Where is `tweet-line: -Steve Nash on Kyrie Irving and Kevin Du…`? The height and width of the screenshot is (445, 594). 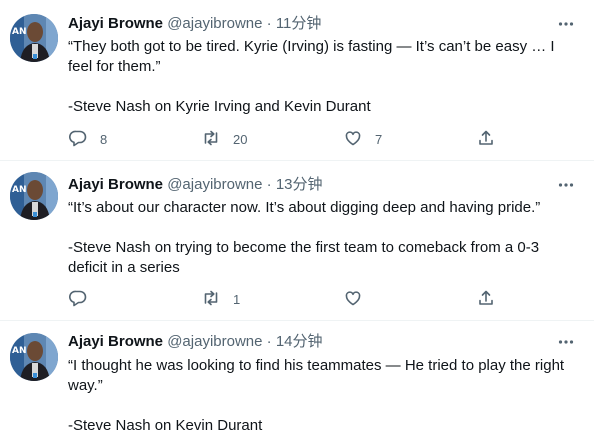
tweet-line: -Steve Nash on Kyrie Irving and Kevin Du… is located at coordinates (219, 106).